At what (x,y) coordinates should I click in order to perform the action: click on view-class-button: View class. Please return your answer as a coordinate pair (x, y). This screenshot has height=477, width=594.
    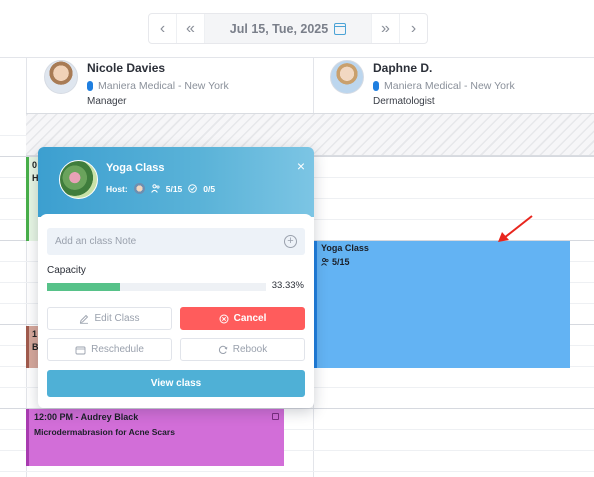
    Looking at the image, I should click on (176, 383).